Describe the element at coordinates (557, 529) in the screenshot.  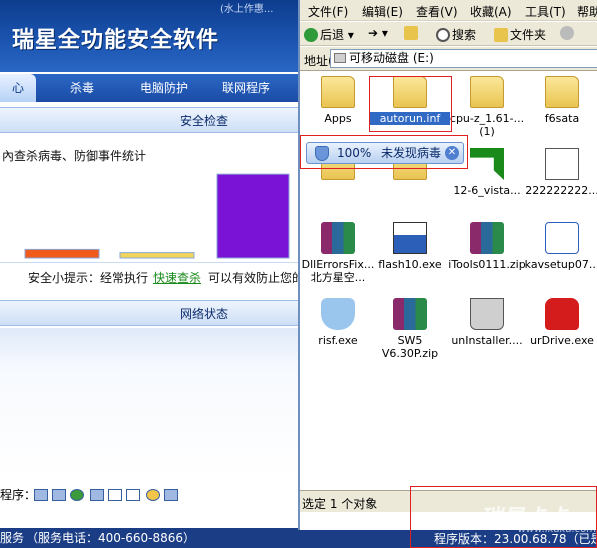
I see `watermark-url: www.ikaka.com` at that location.